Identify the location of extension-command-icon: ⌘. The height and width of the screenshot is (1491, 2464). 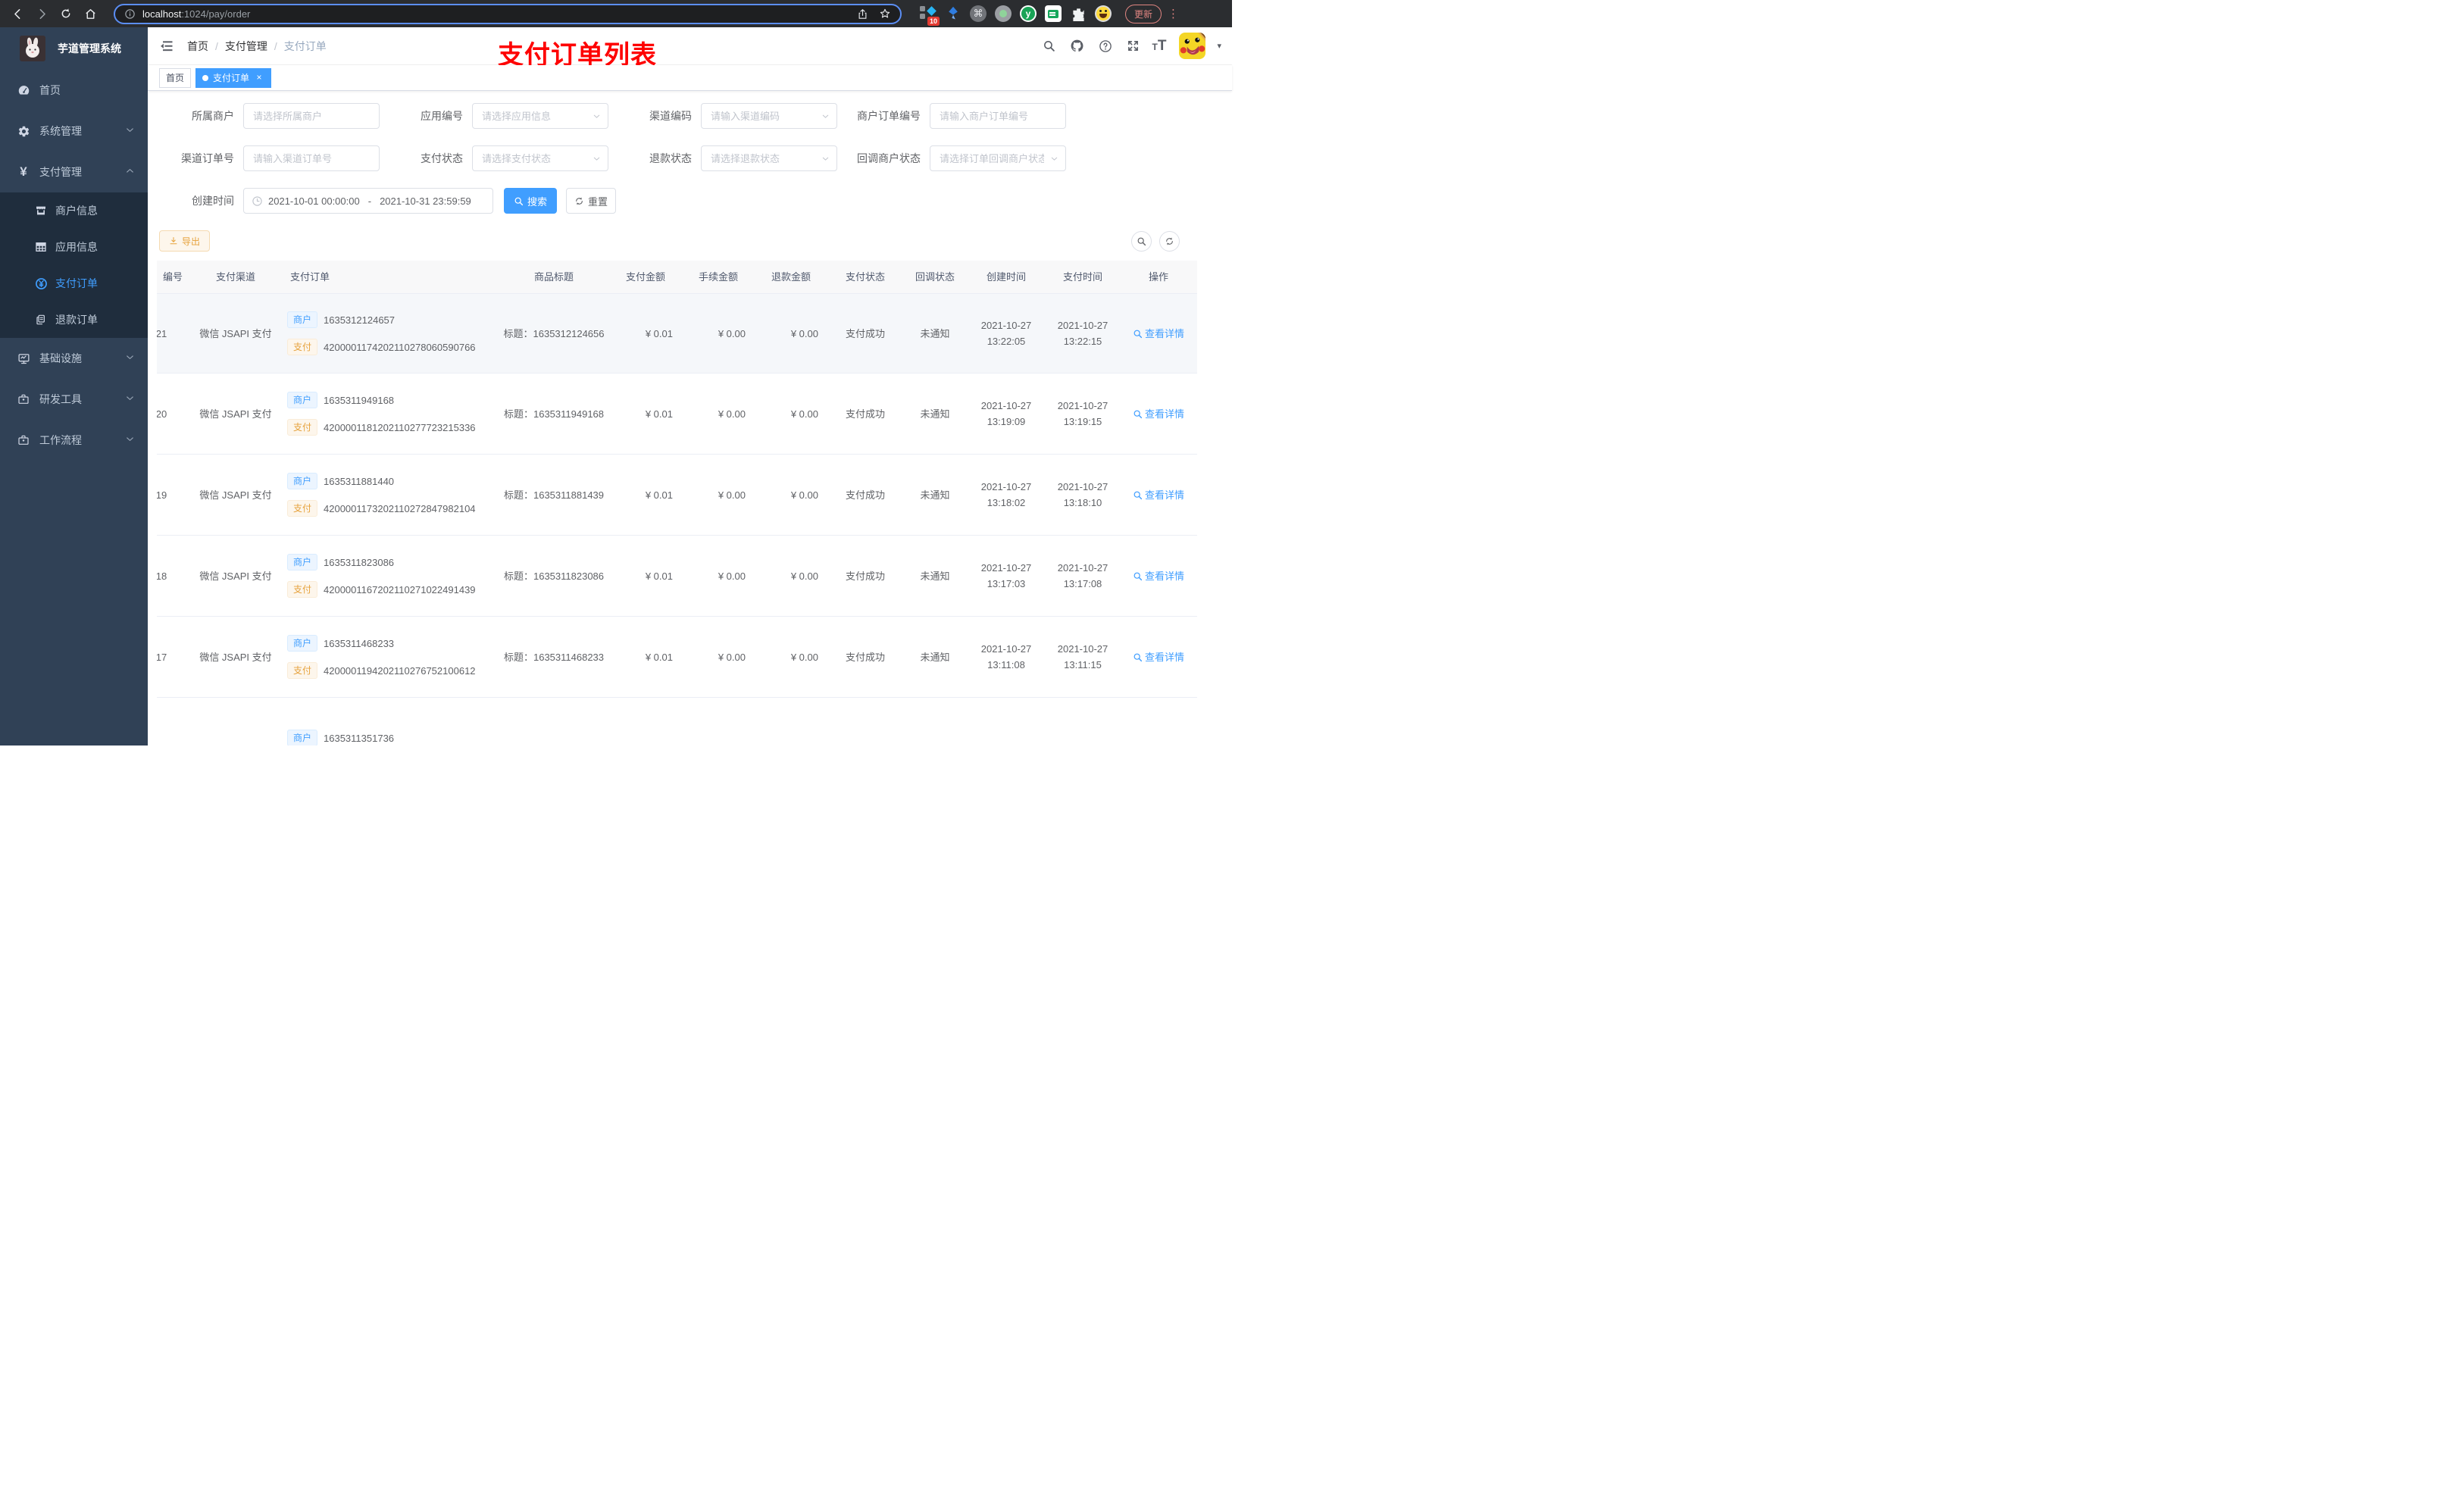
(978, 13).